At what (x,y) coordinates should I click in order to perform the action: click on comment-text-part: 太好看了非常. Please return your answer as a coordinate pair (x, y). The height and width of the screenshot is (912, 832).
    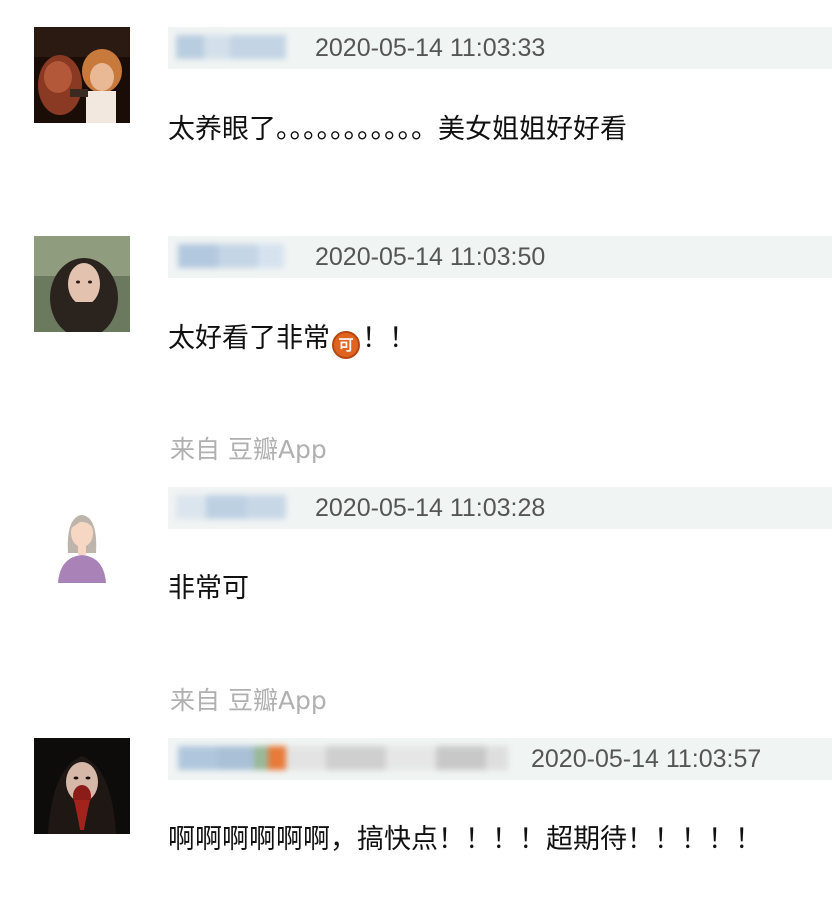
    Looking at the image, I should click on (249, 338).